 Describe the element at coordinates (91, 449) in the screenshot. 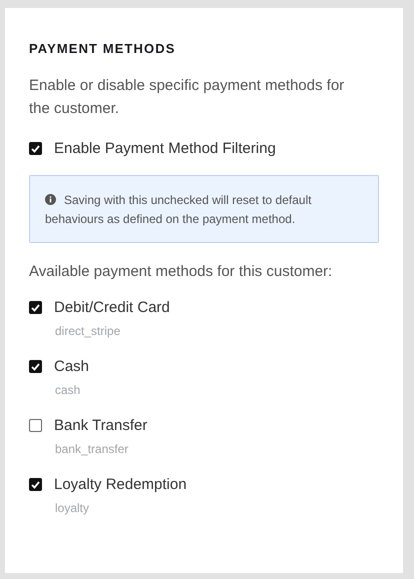

I see `method-code: bank_transfer` at that location.